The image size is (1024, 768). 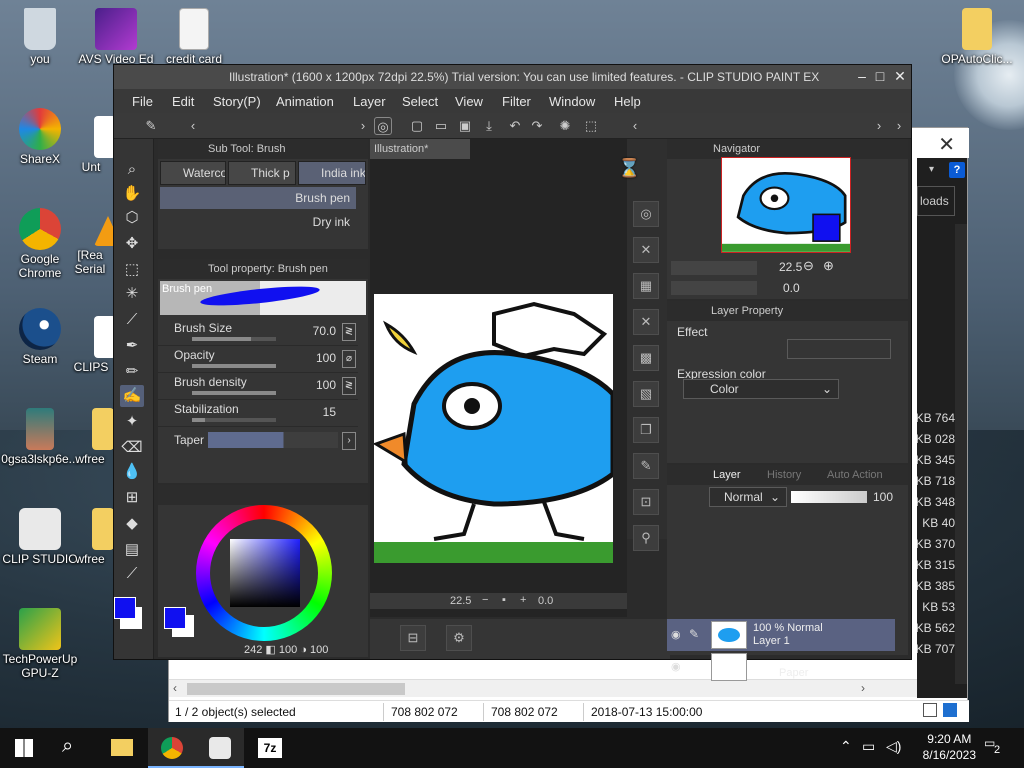 I want to click on downloads-button: loads, so click(x=936, y=201).